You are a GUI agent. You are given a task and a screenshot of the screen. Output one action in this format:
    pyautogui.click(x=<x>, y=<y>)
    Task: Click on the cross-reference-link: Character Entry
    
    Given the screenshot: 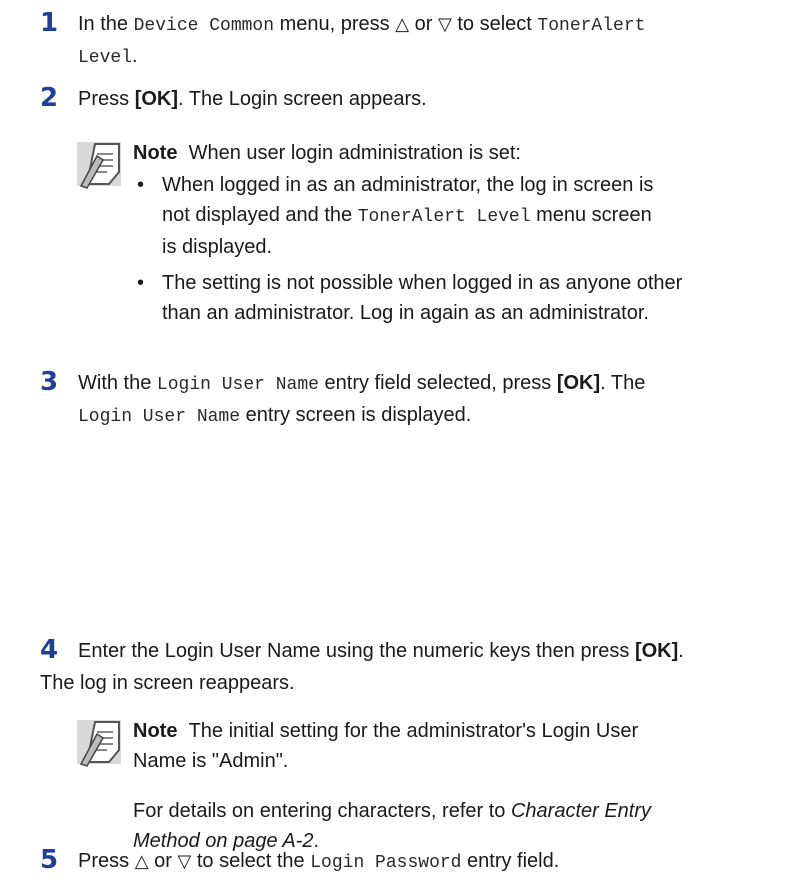 What is the action you would take?
    pyautogui.click(x=581, y=811)
    